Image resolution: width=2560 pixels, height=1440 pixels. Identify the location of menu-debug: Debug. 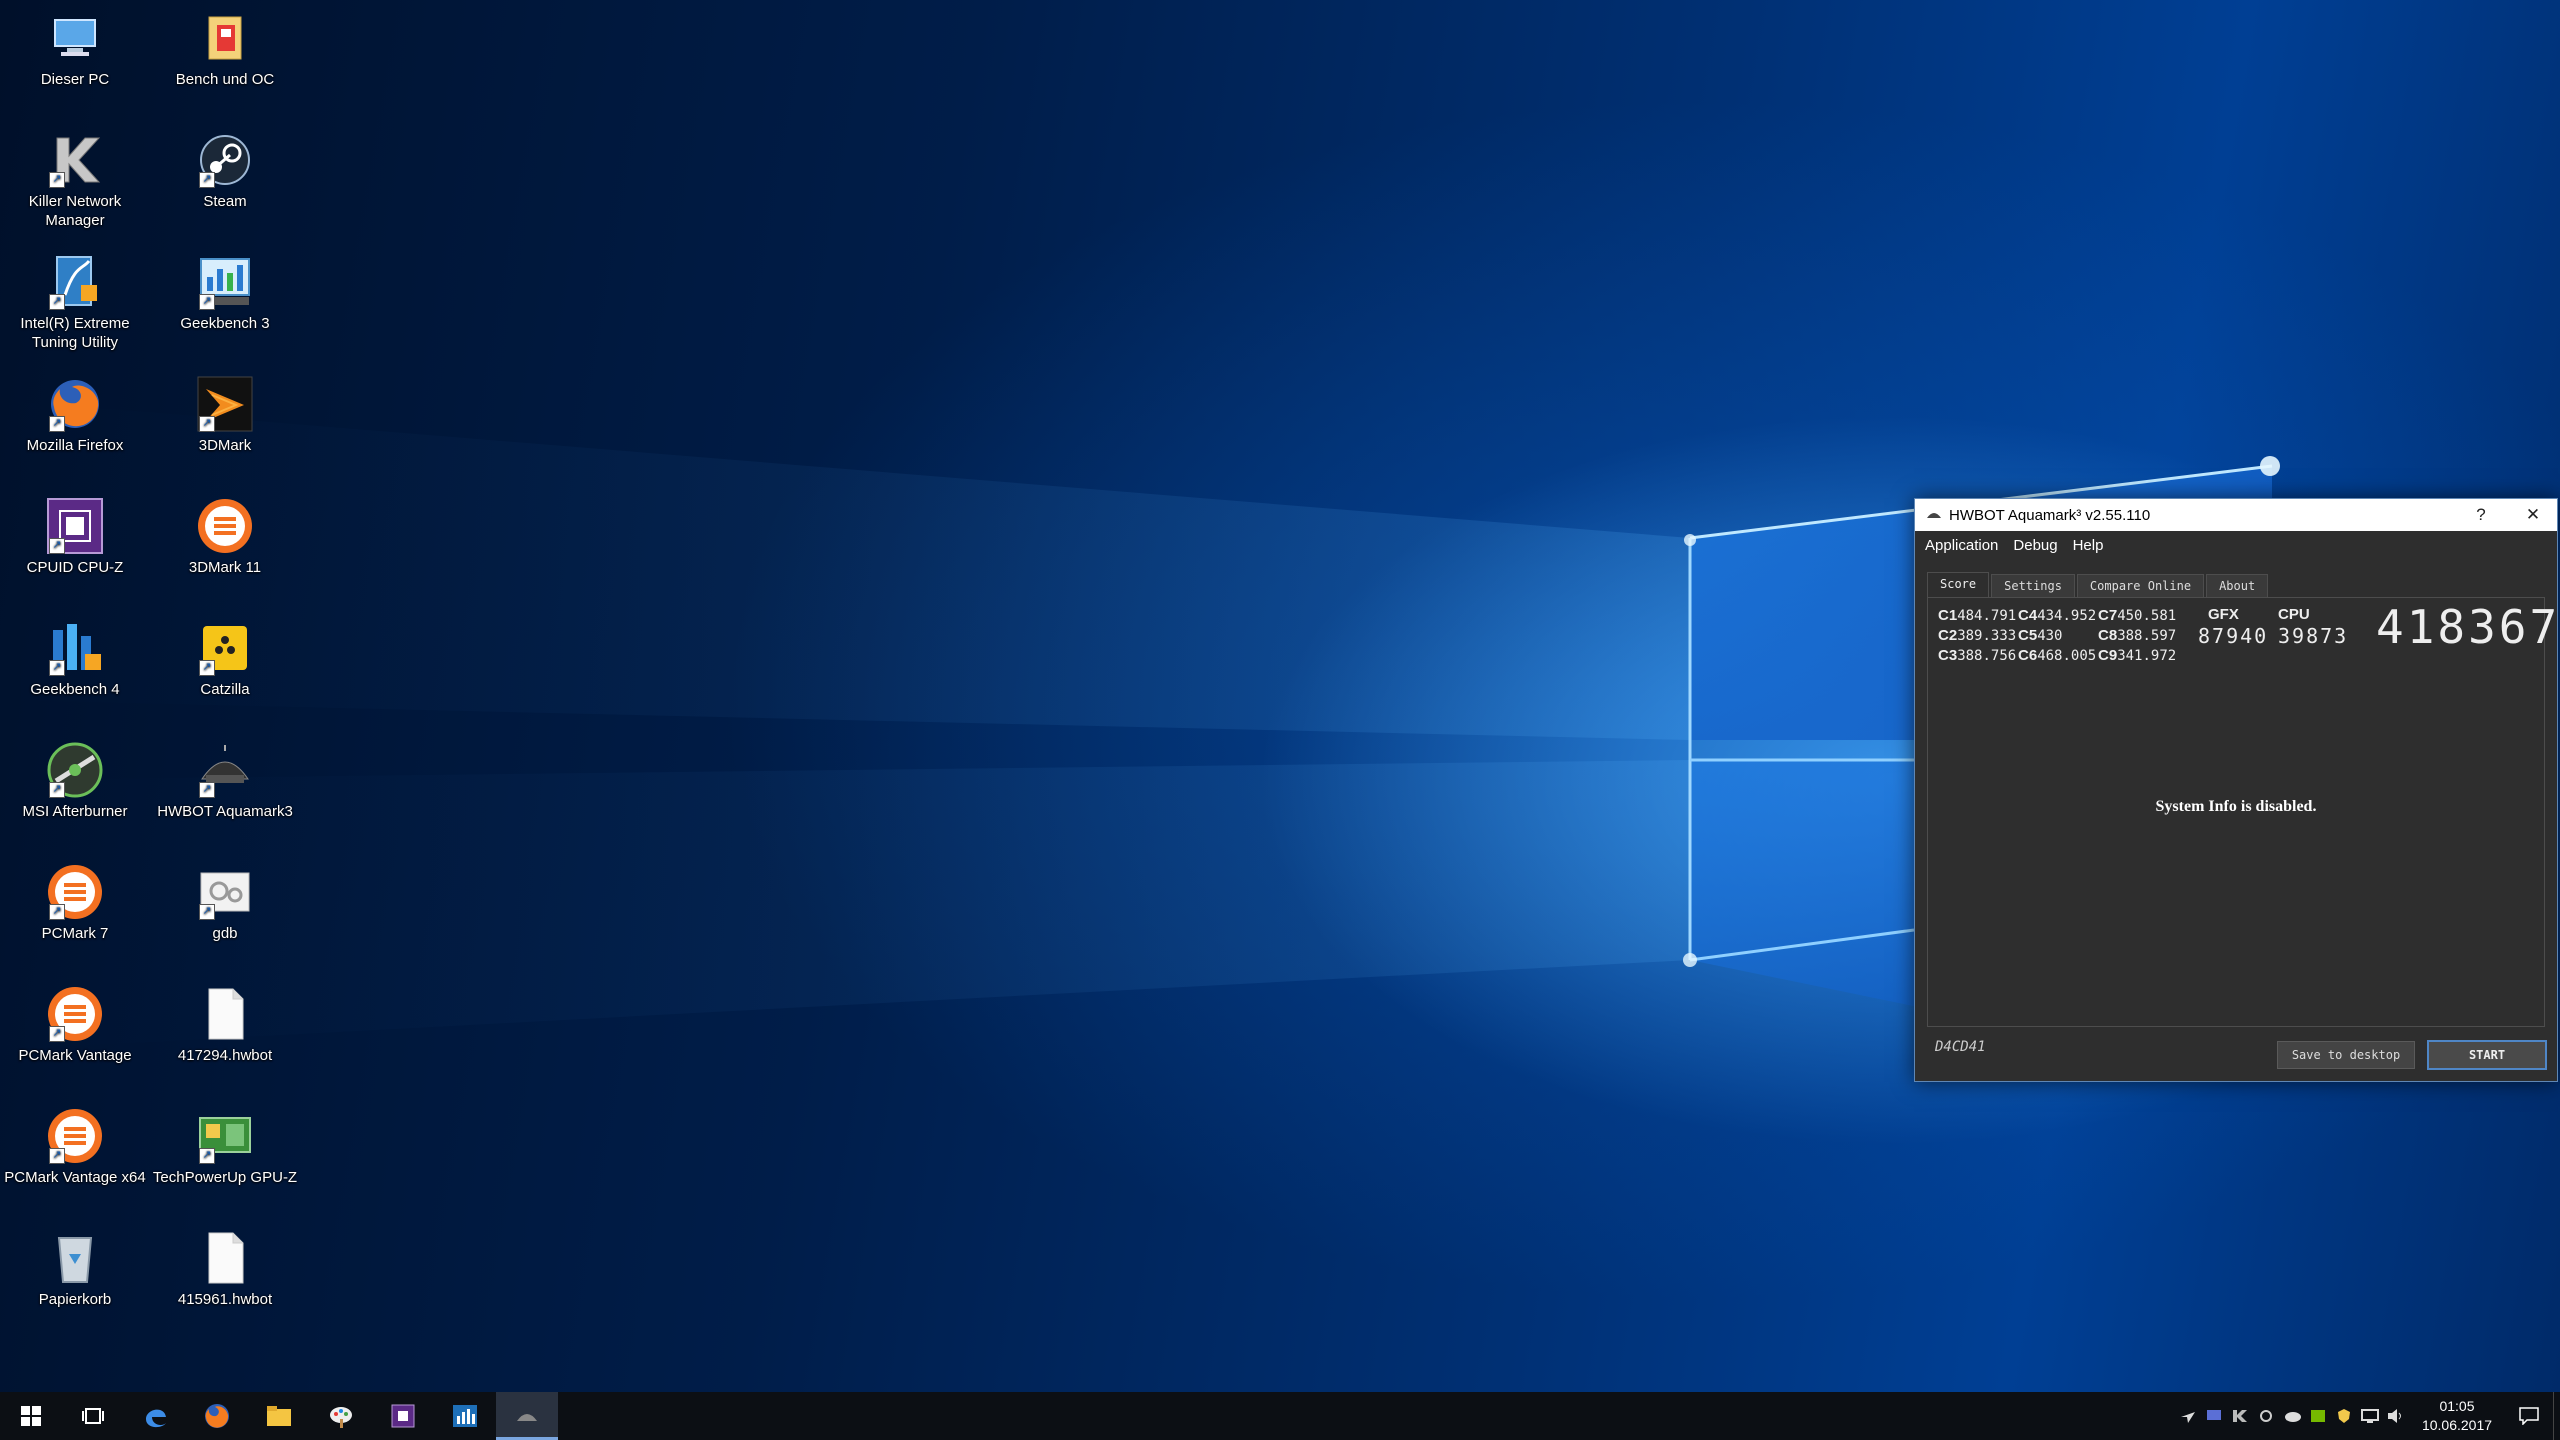
(2035, 545).